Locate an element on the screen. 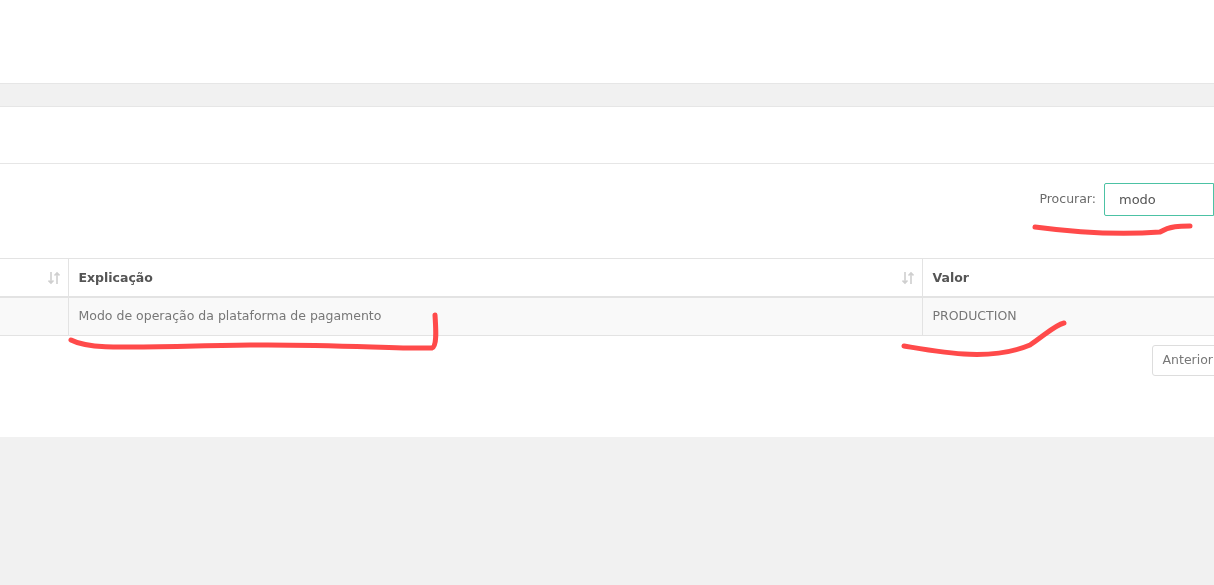 The width and height of the screenshot is (1214, 585). table-cell: PRODUCTION is located at coordinates (1068, 316).